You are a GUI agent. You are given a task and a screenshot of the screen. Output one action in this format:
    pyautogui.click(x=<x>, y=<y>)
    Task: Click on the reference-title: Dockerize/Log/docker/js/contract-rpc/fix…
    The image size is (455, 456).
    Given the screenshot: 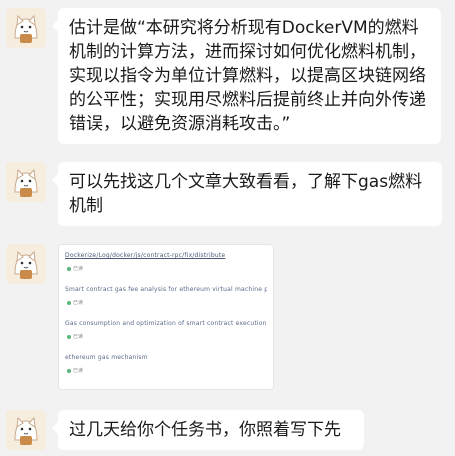 What is the action you would take?
    pyautogui.click(x=145, y=255)
    